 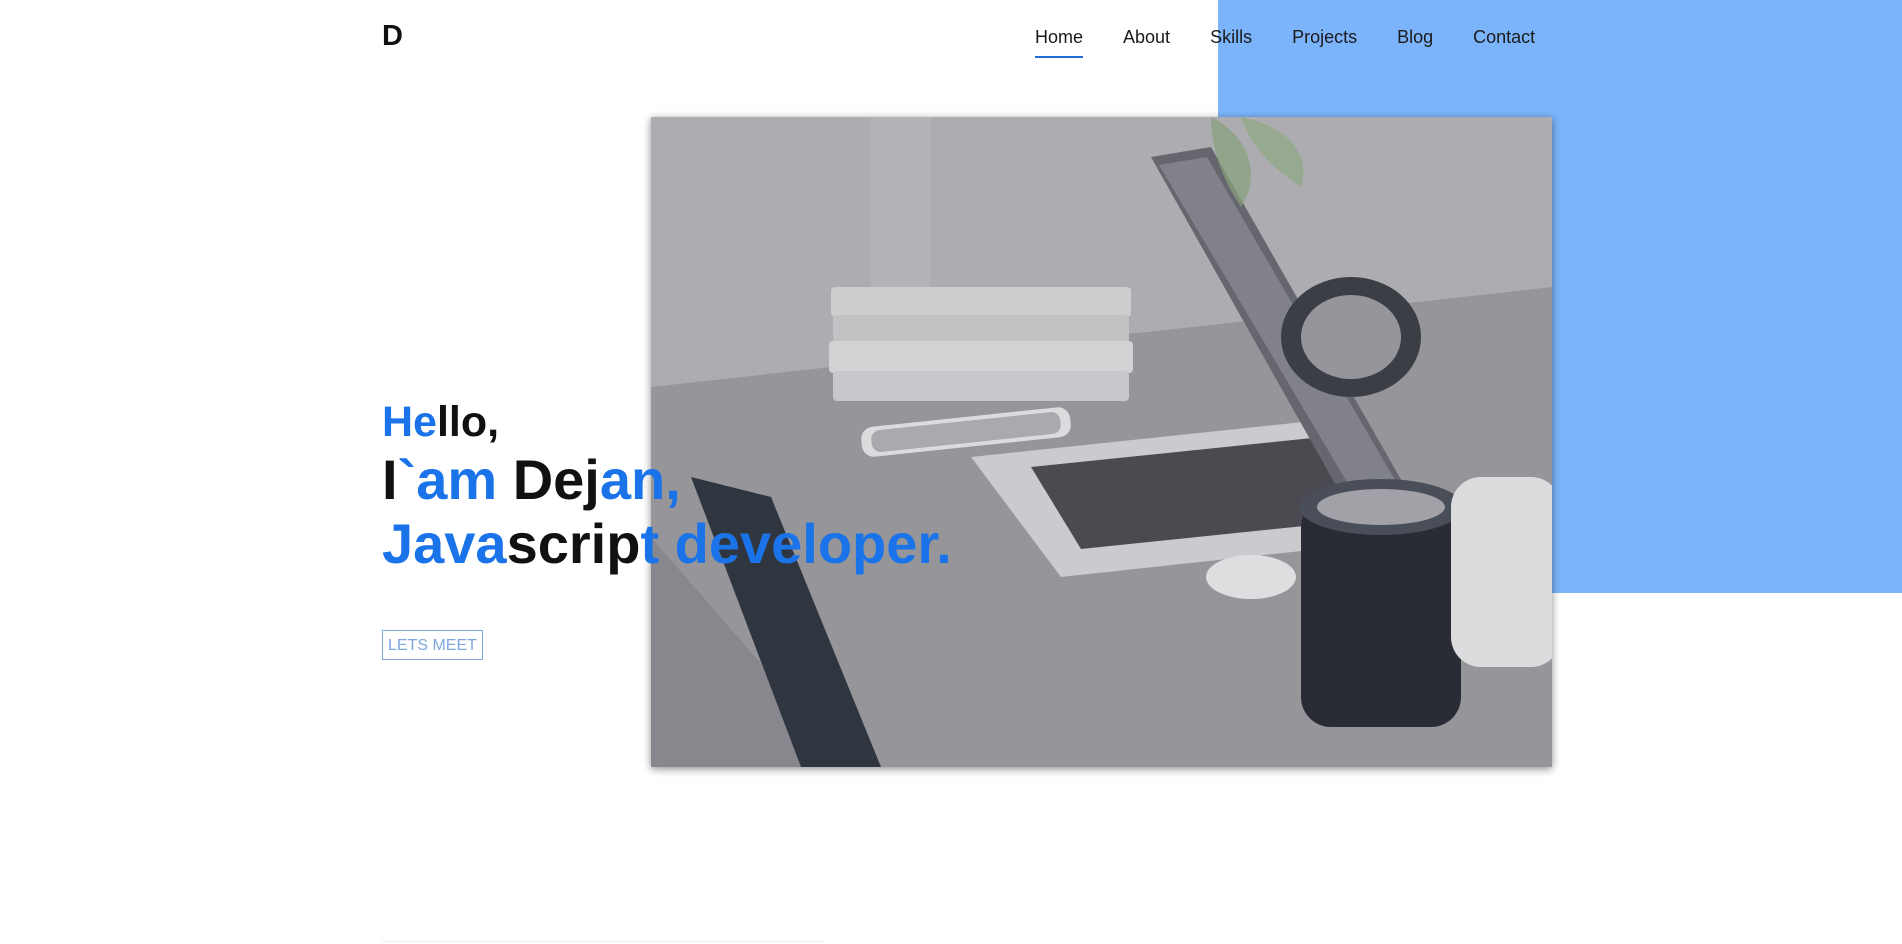 I want to click on main-nav: Home About Skills Projects Blog Contact, so click(x=1285, y=42).